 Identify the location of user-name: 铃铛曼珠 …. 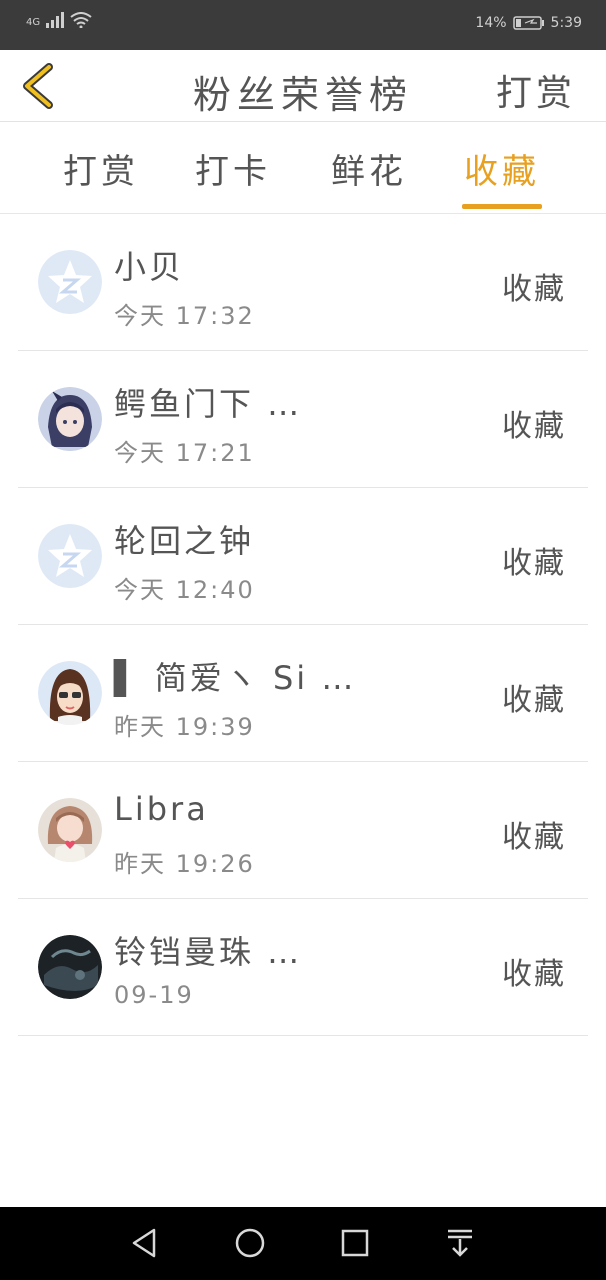
(208, 952).